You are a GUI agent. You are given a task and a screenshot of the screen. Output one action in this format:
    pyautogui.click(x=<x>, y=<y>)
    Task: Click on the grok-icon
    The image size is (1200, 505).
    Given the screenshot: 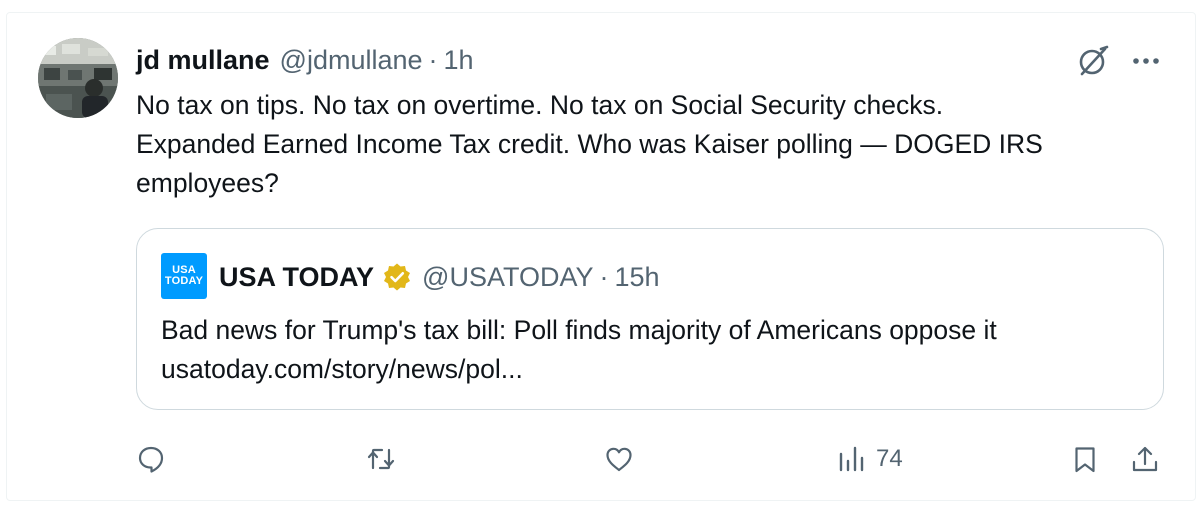 What is the action you would take?
    pyautogui.click(x=1093, y=61)
    